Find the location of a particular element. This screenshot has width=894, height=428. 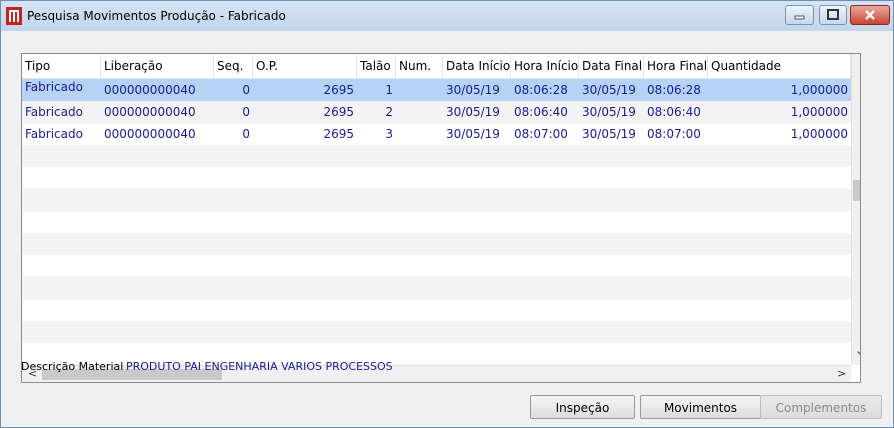

inspecao-button: Inspeção is located at coordinates (582, 407).